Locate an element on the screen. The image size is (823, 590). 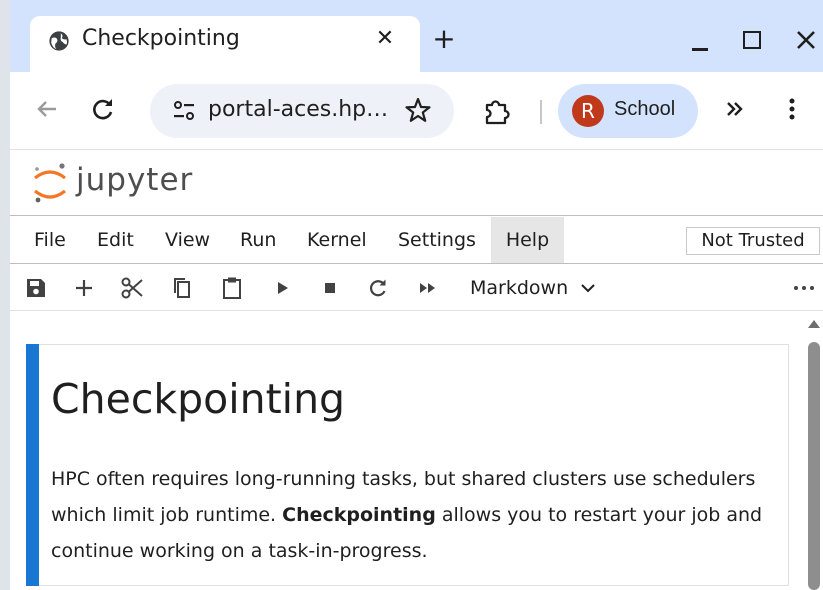
tab-strip: Checkpointing ✕ + is located at coordinates (416, 36).